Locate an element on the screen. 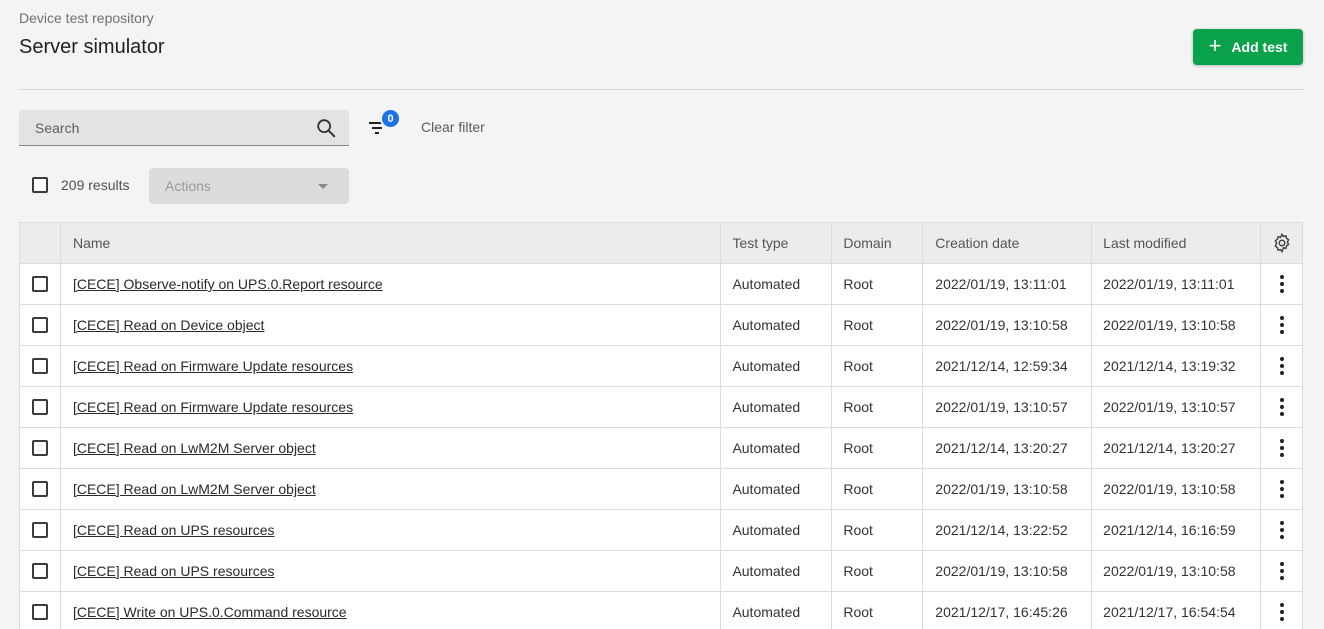 This screenshot has width=1324, height=629. column-header-domain: Domain is located at coordinates (878, 243).